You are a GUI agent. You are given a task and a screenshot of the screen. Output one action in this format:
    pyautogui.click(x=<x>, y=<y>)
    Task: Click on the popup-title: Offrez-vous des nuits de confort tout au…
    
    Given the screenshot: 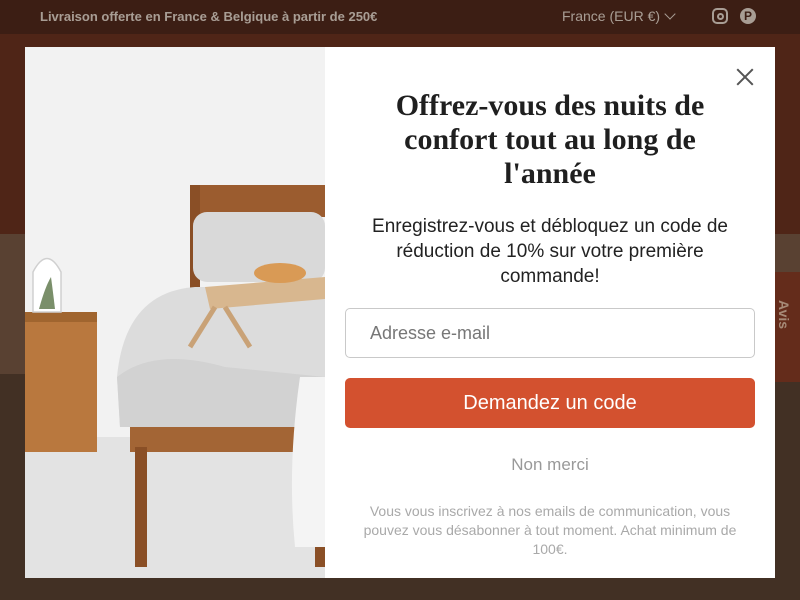 What is the action you would take?
    pyautogui.click(x=550, y=139)
    